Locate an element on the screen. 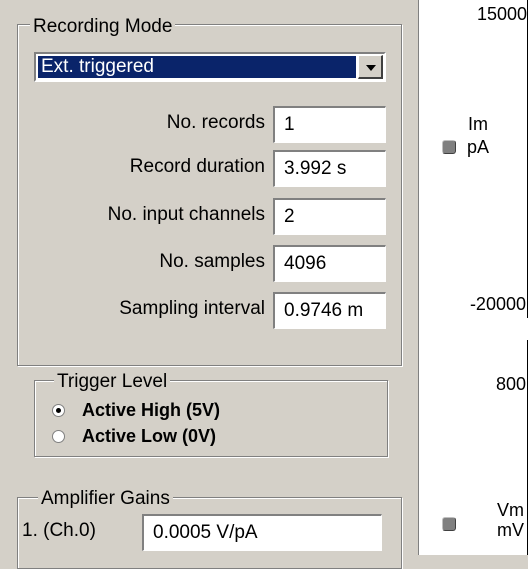  sampling-interval-label: Sampling interval is located at coordinates (192, 308).